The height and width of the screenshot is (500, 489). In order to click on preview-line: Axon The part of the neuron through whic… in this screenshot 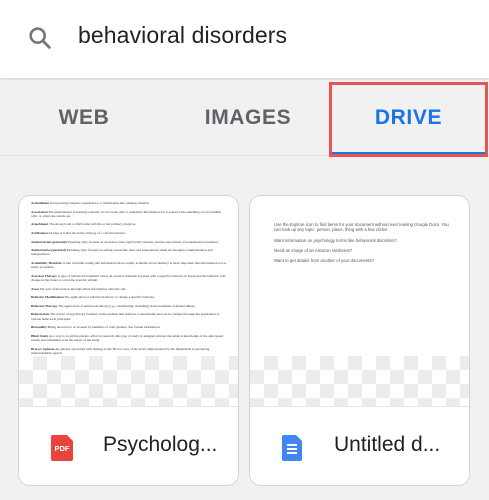, I will do `click(129, 289)`.